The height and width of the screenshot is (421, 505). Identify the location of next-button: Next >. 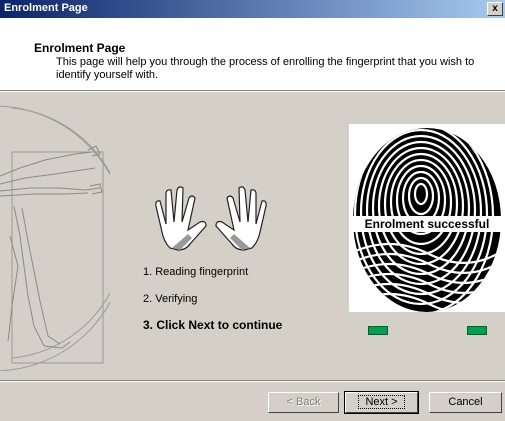
(381, 402).